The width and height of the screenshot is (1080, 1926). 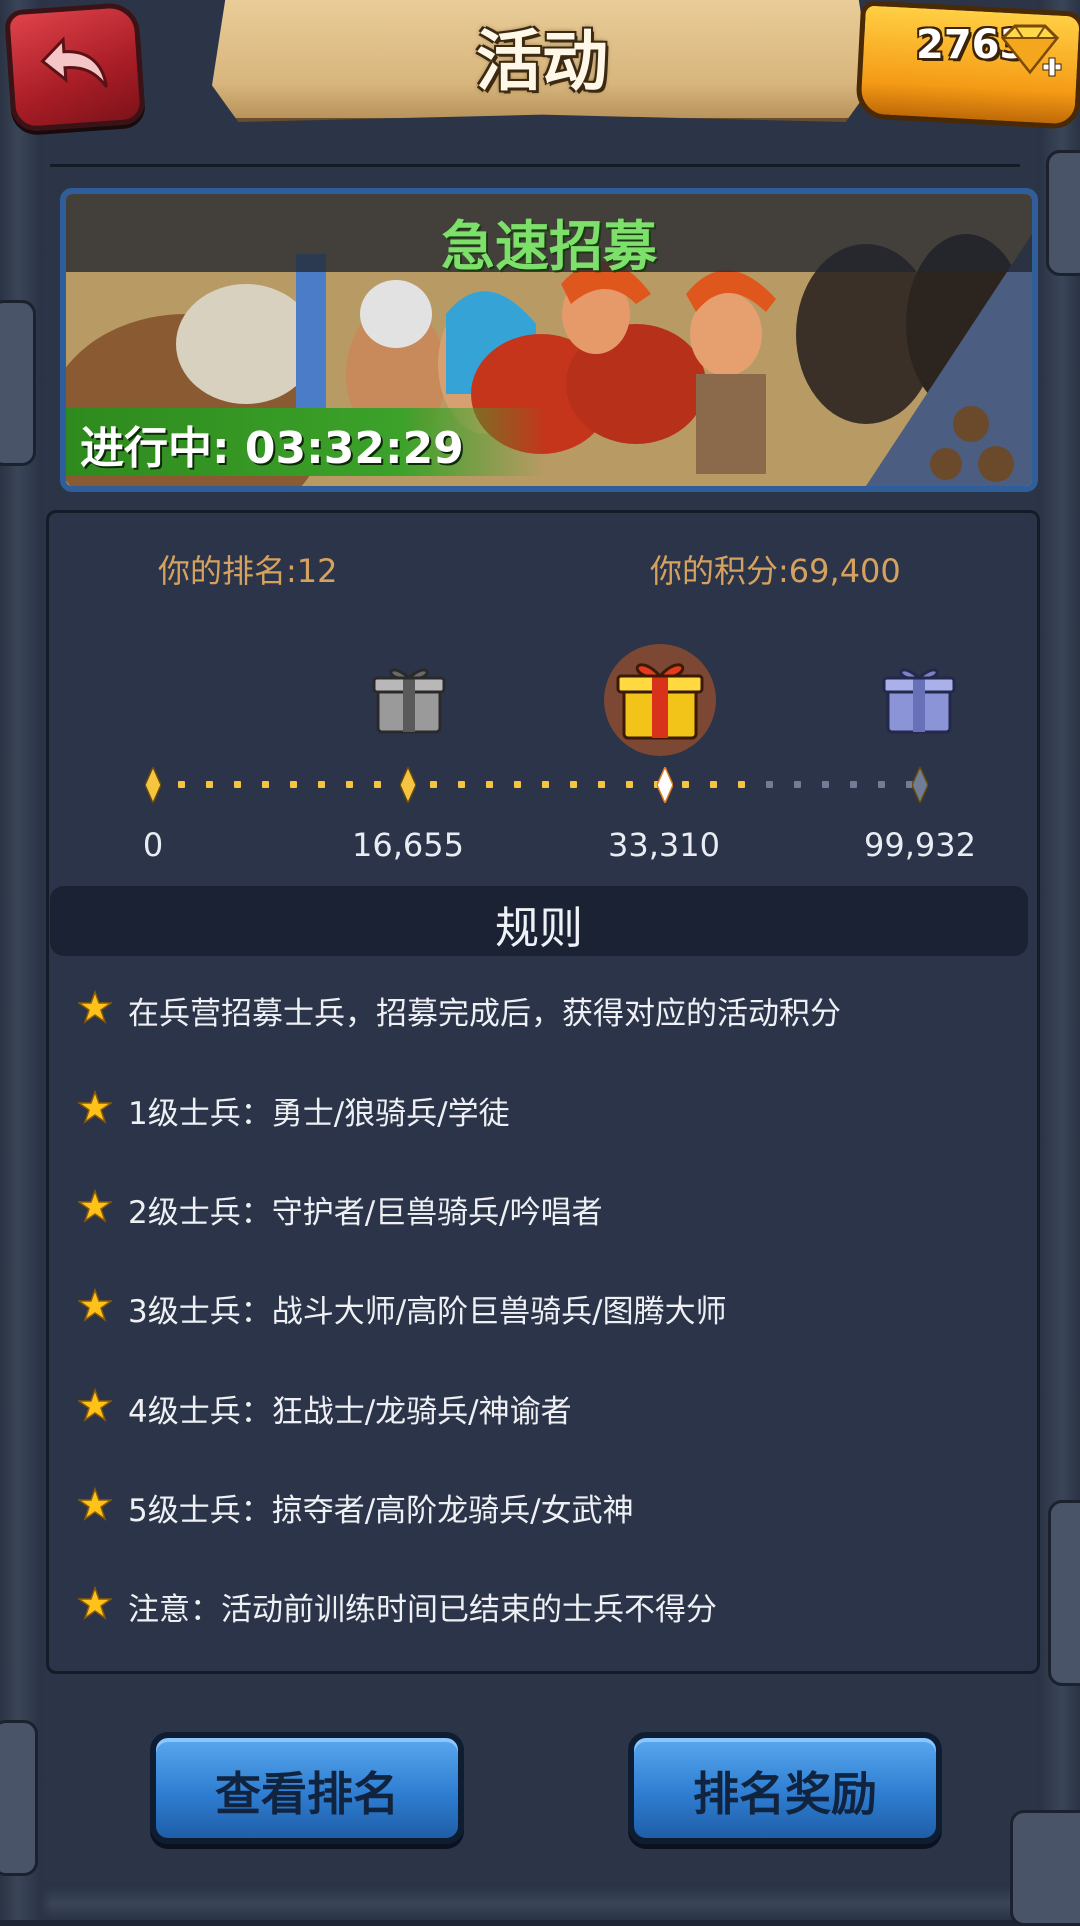 I want to click on page-title: 活动, so click(x=542, y=61).